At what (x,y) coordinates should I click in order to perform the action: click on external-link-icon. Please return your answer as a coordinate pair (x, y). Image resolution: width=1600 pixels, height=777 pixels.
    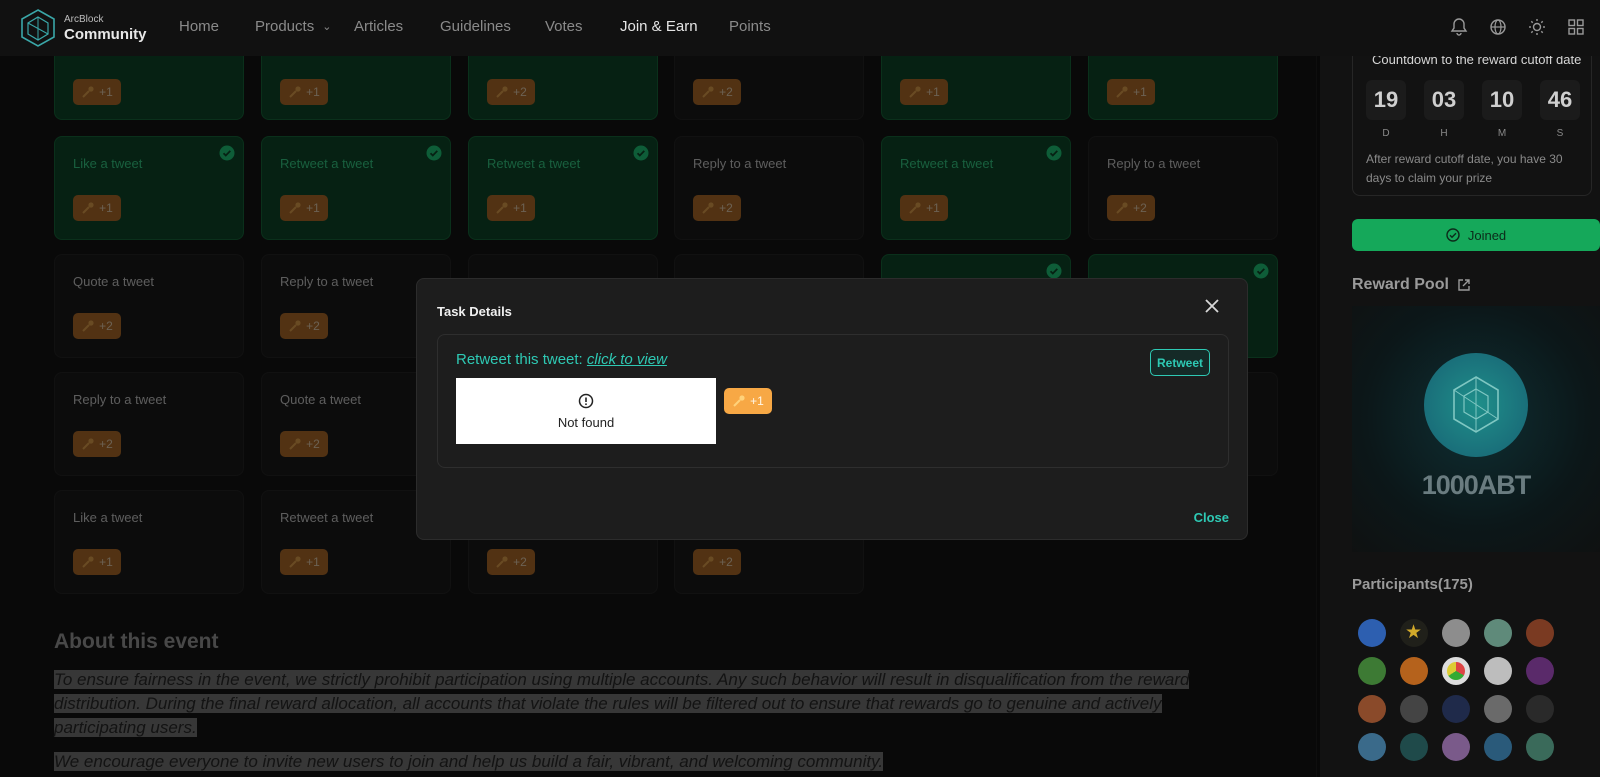
    Looking at the image, I should click on (1464, 285).